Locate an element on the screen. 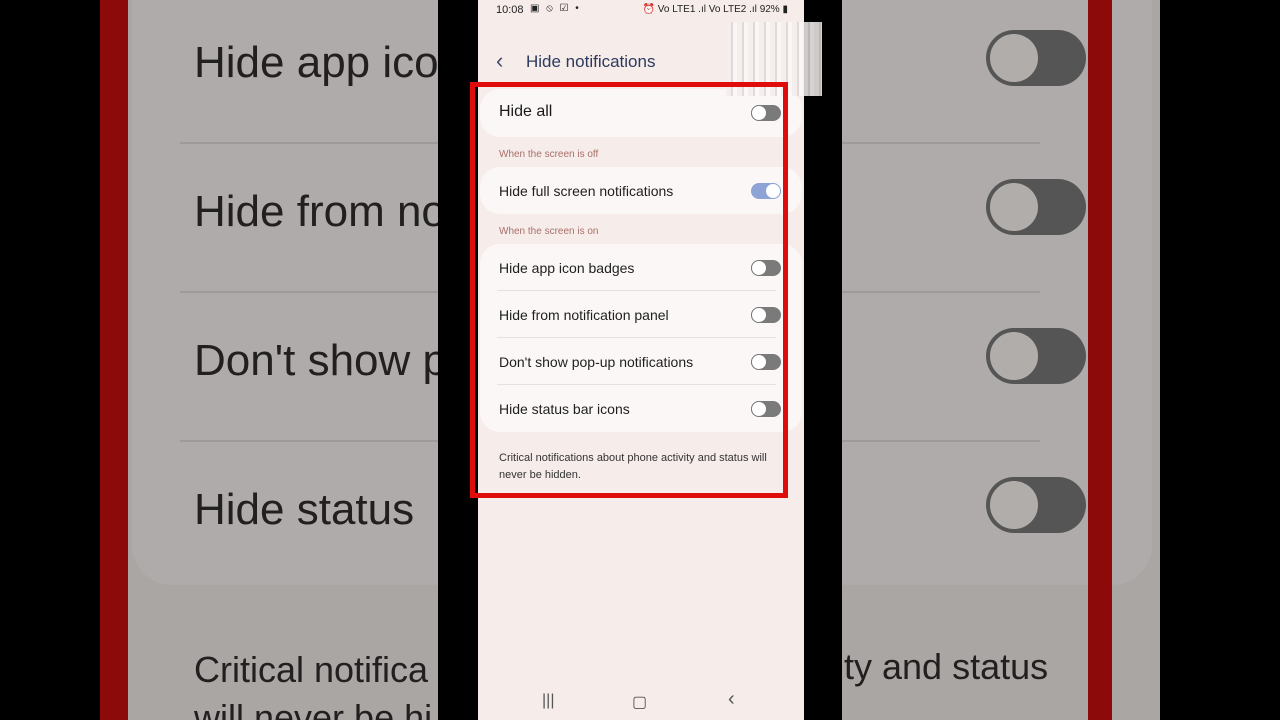 This screenshot has height=720, width=1280. recents-icon: ||| is located at coordinates (548, 701).